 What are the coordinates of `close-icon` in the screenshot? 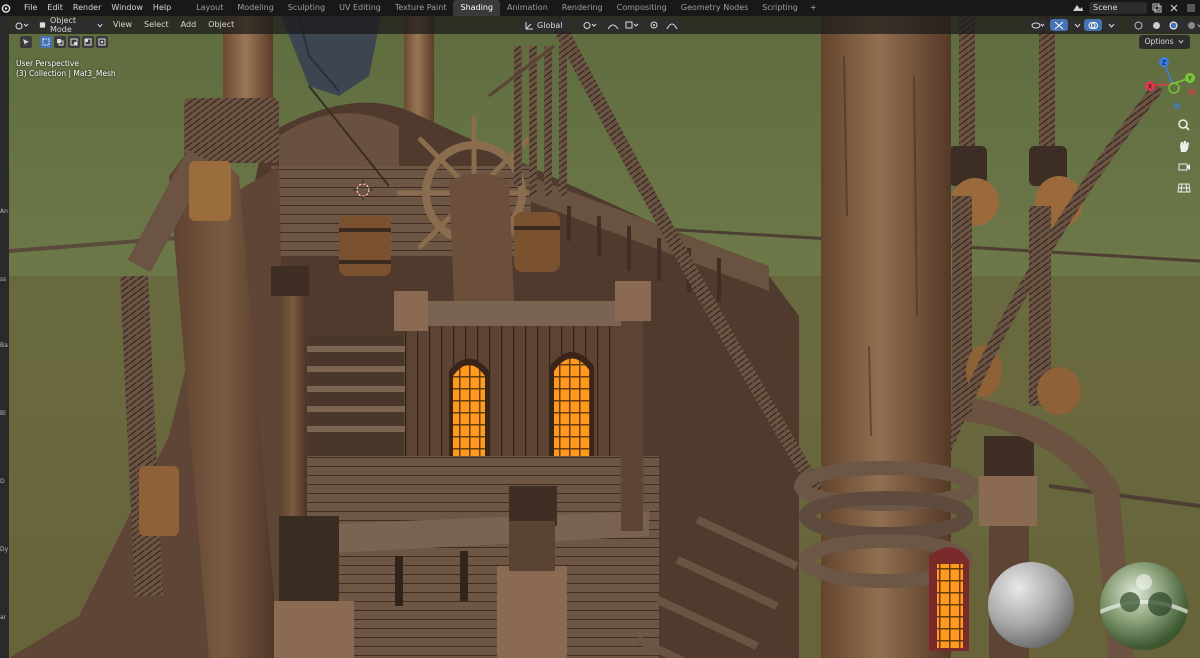 It's located at (1174, 8).